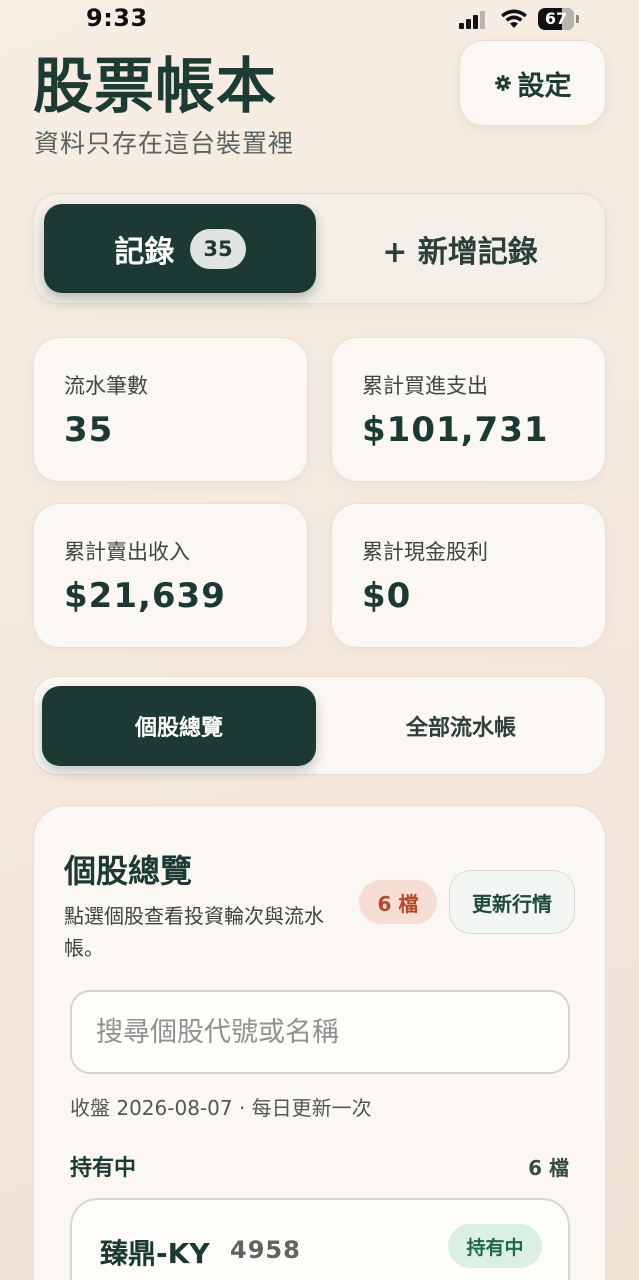 The height and width of the screenshot is (1280, 639). Describe the element at coordinates (548, 1168) in the screenshot. I see `section-count: 6 檔` at that location.